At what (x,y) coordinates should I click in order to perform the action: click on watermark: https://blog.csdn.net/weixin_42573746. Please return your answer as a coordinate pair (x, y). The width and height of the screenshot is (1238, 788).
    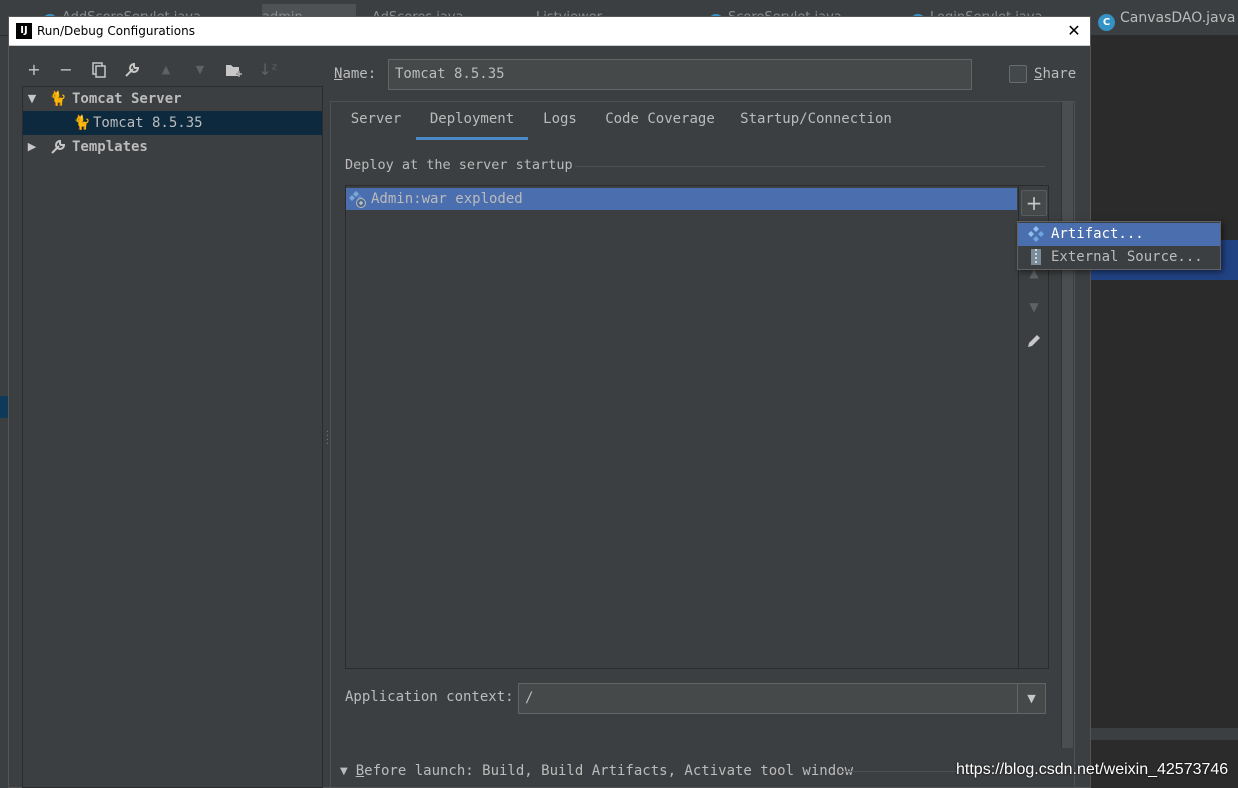
    Looking at the image, I should click on (1092, 769).